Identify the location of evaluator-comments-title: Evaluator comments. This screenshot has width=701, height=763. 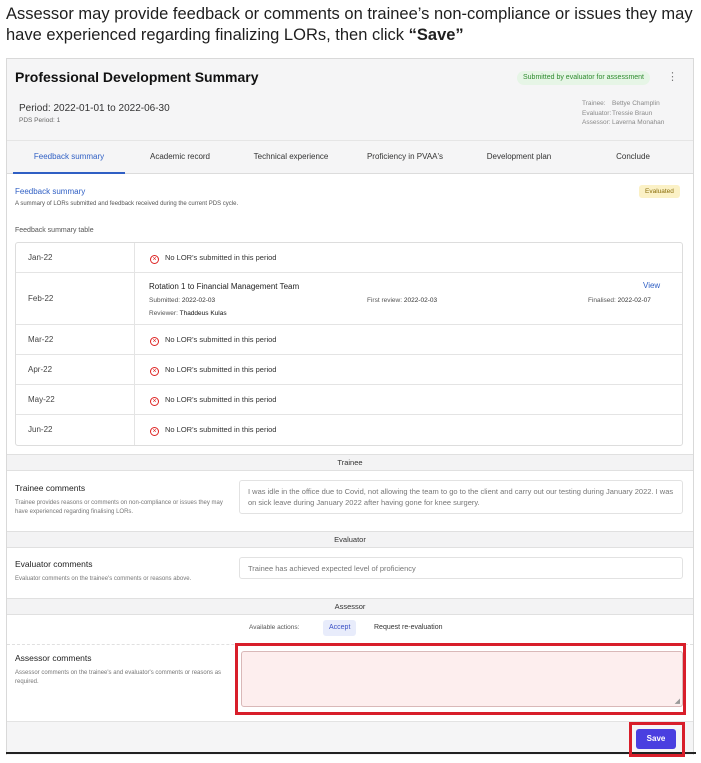
(54, 564).